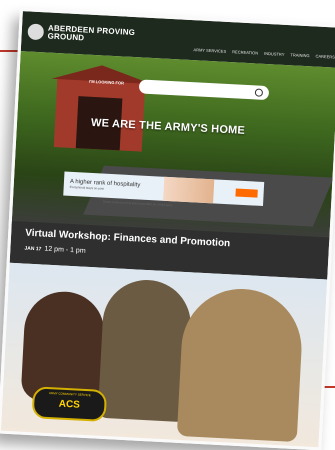 This screenshot has height=450, width=335. I want to click on acs-badge-label: ACS, so click(69, 404).